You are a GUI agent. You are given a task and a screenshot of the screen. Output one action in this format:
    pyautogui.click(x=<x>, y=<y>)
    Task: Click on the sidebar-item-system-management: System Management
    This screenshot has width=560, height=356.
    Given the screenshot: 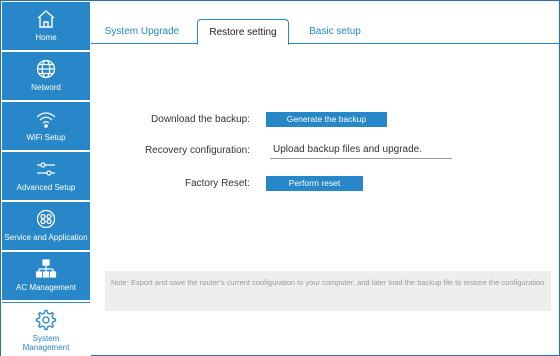 What is the action you would take?
    pyautogui.click(x=46, y=329)
    